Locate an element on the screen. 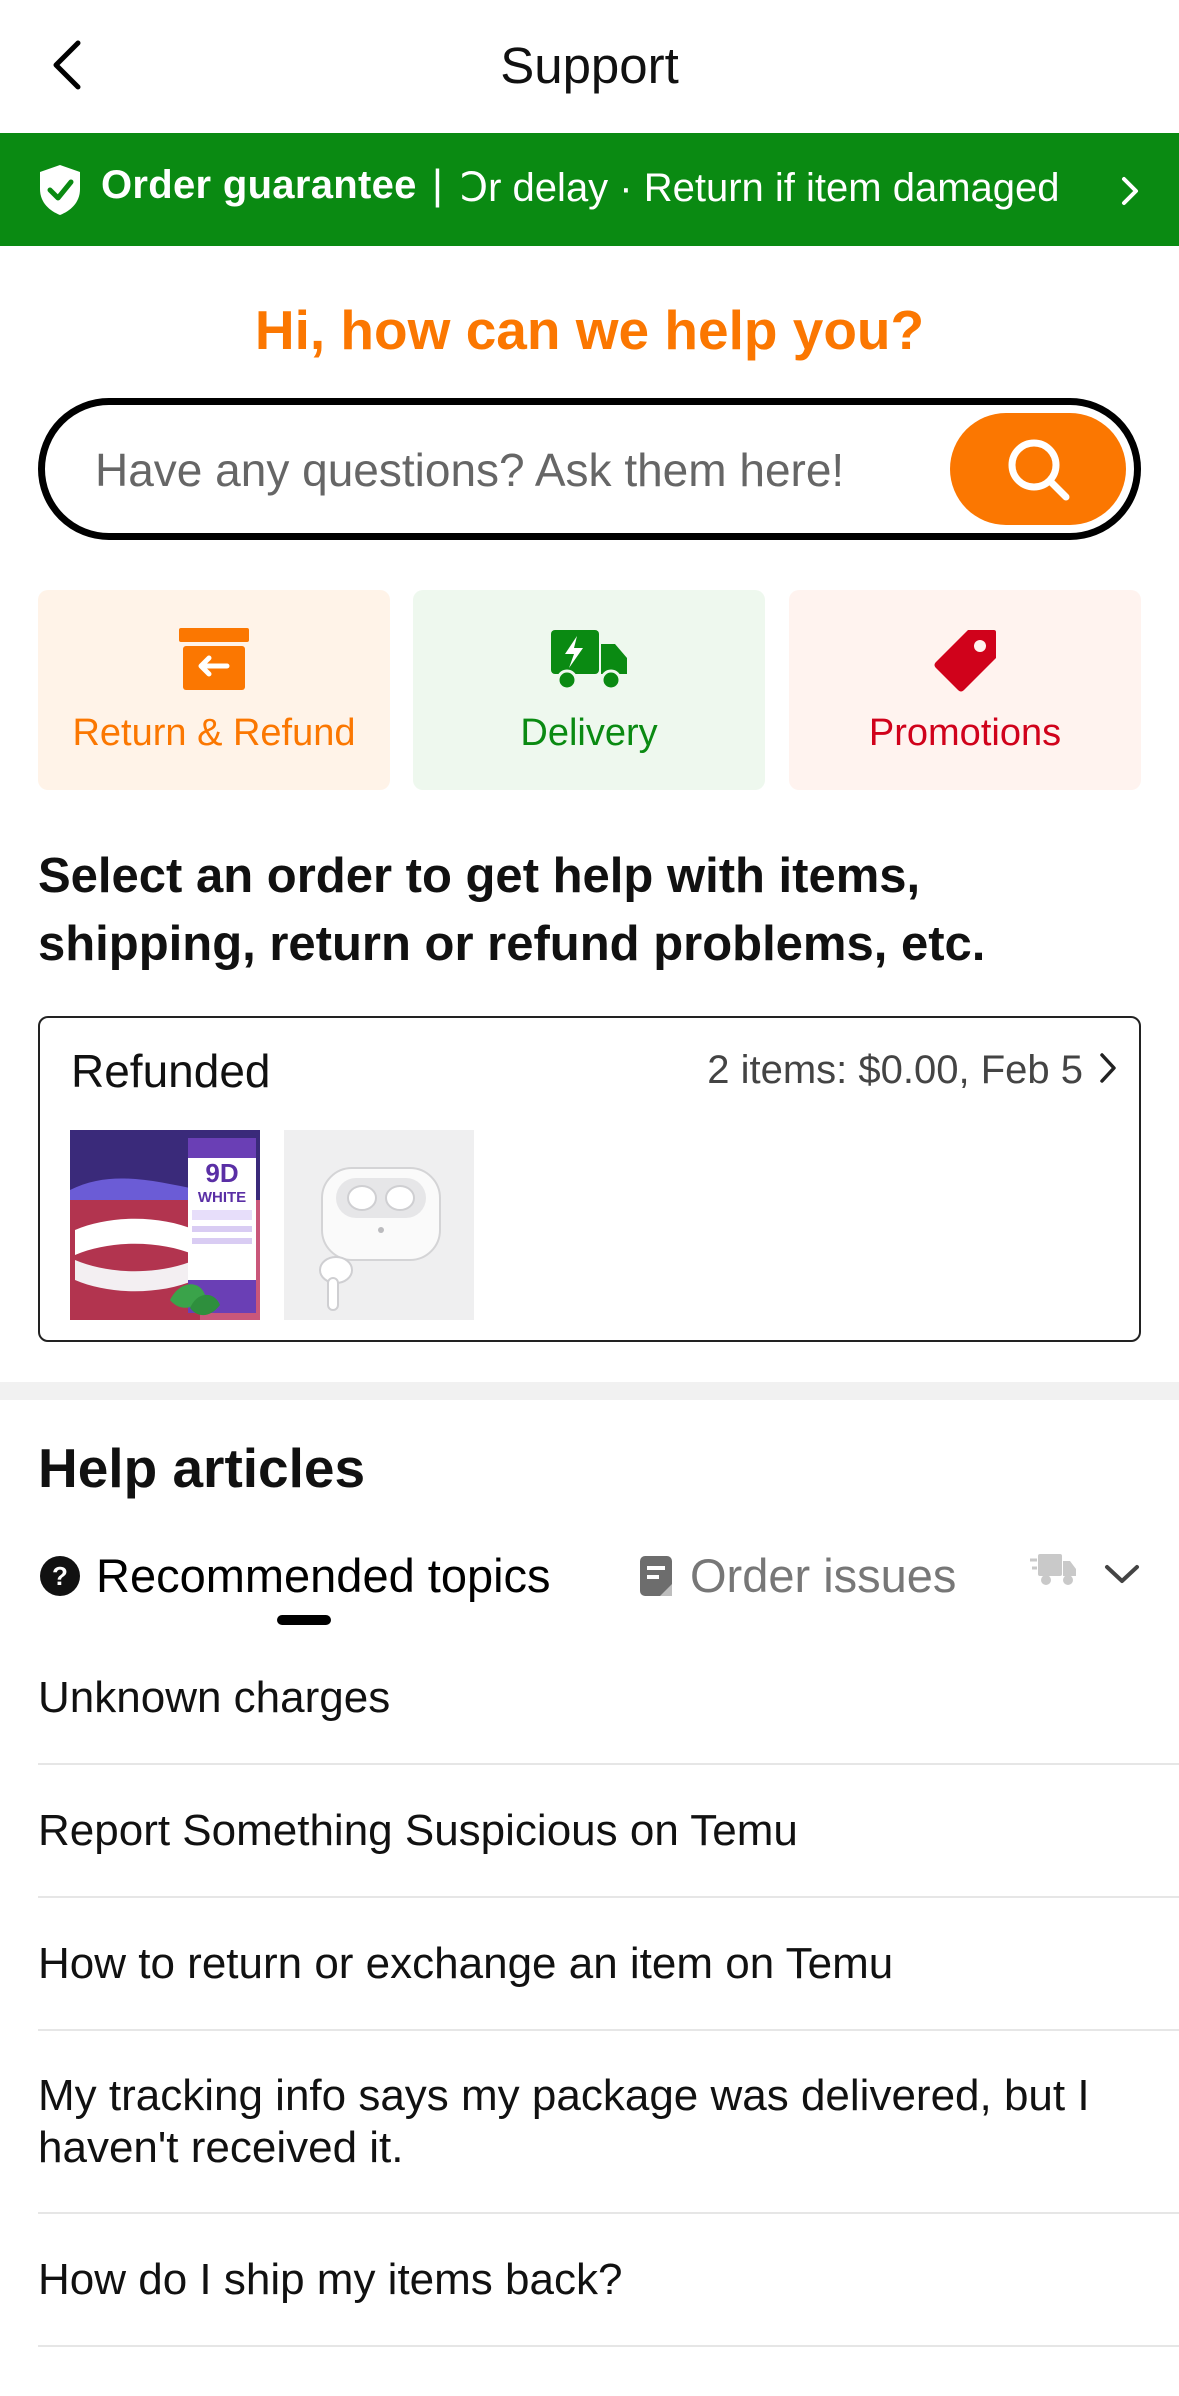  order-card: Refunded 2 items: $0.00, Feb 5 9D WHITE is located at coordinates (589, 1179).